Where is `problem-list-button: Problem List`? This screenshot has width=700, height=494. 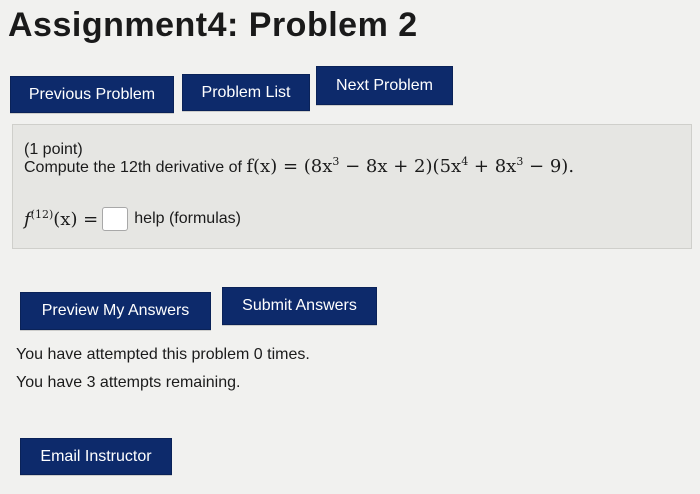
problem-list-button: Problem List is located at coordinates (246, 92).